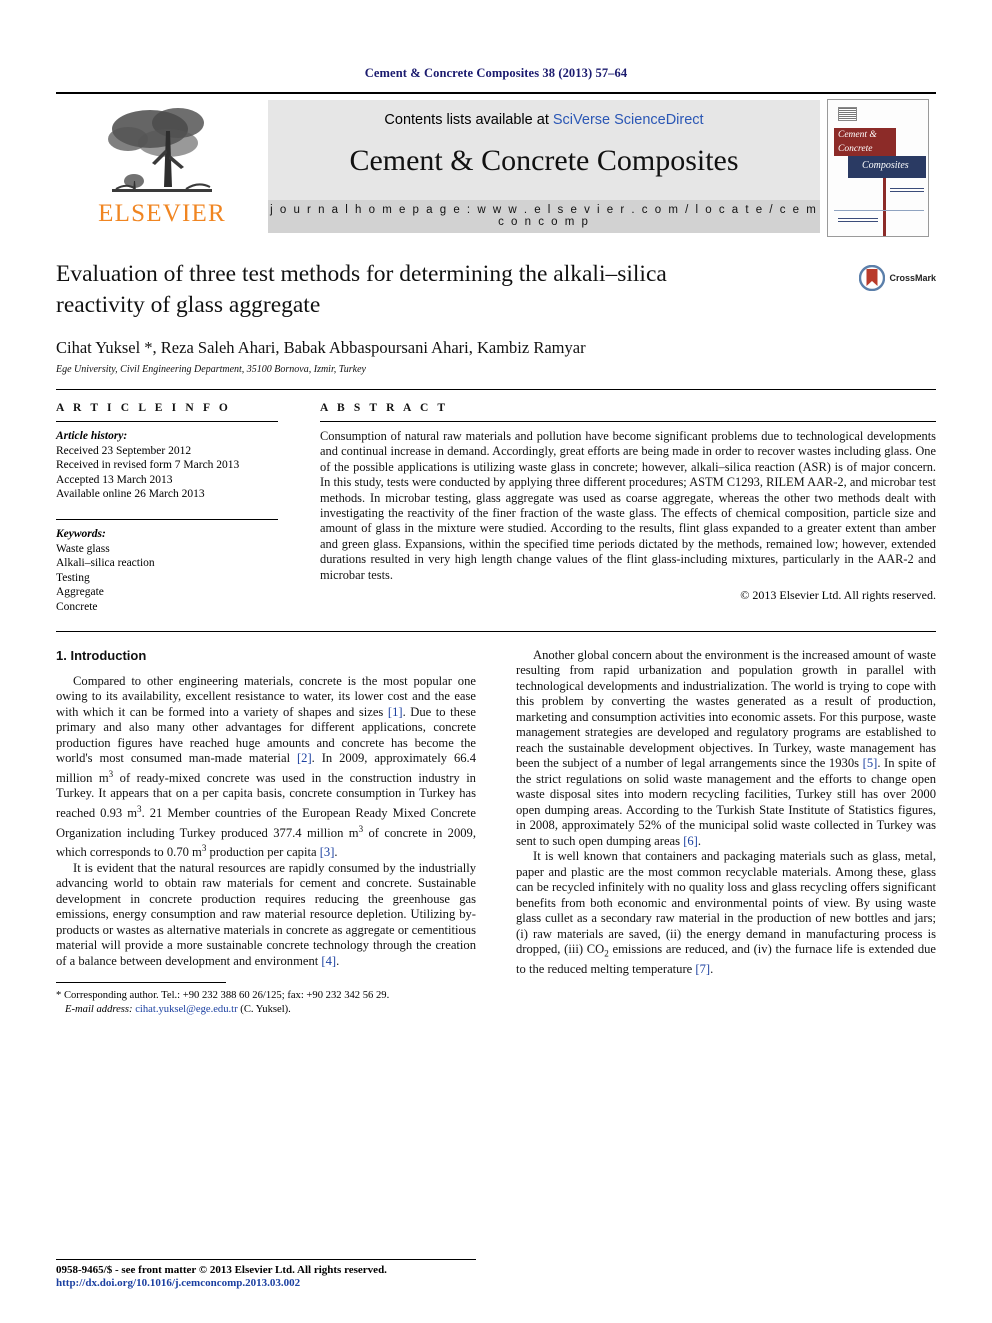 This screenshot has height=1323, width=992. Describe the element at coordinates (160, 150) in the screenshot. I see `elsevier-tree-icon` at that location.